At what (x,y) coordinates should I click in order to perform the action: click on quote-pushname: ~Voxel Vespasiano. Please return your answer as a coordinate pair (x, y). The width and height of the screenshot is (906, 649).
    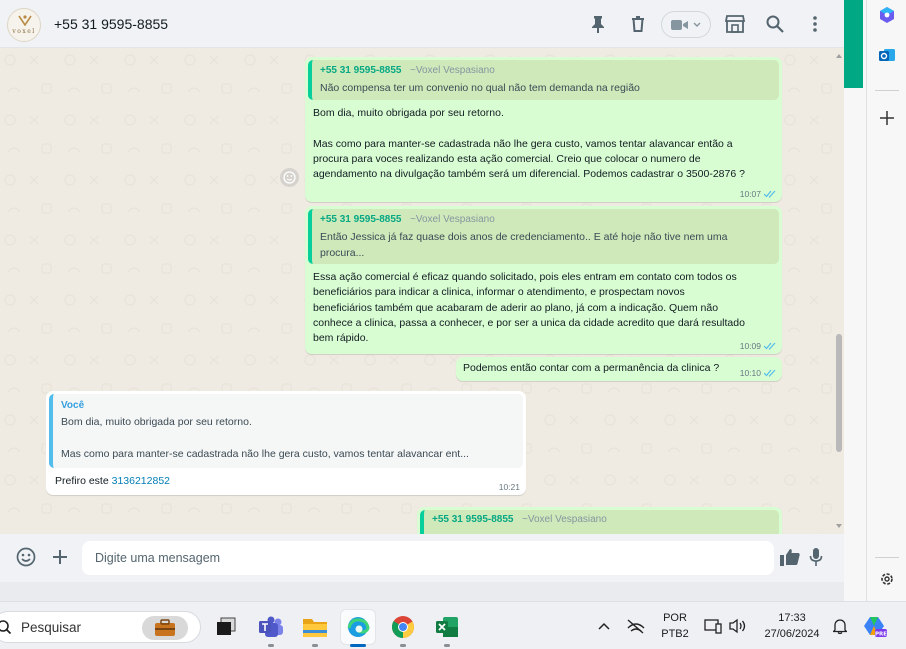
    Looking at the image, I should click on (452, 70).